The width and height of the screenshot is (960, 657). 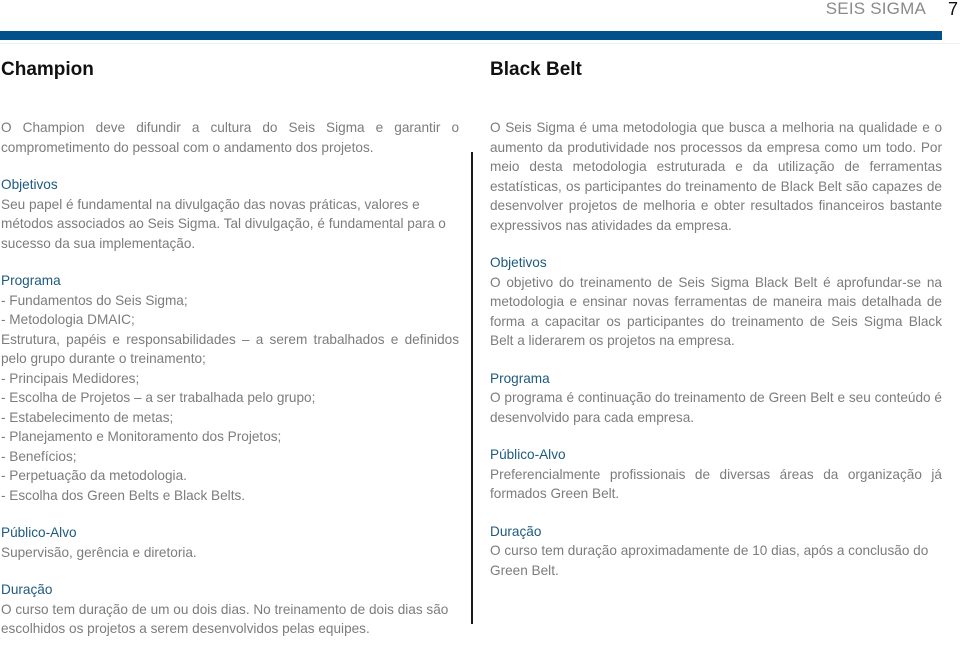 I want to click on champion-publico-text: Supervisão, gerência e diretoria., so click(x=99, y=552).